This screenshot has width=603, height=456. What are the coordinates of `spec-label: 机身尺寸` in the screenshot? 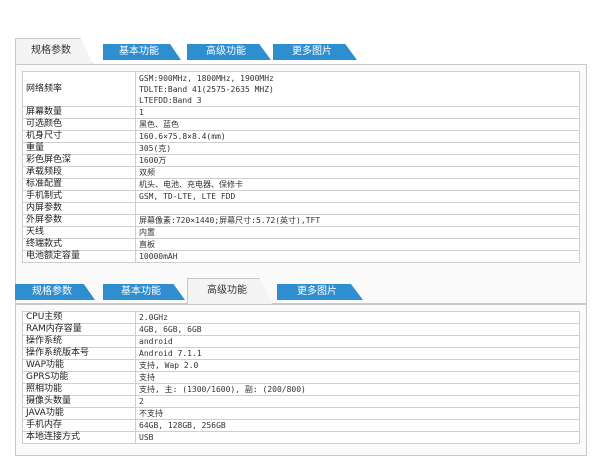 It's located at (79, 136).